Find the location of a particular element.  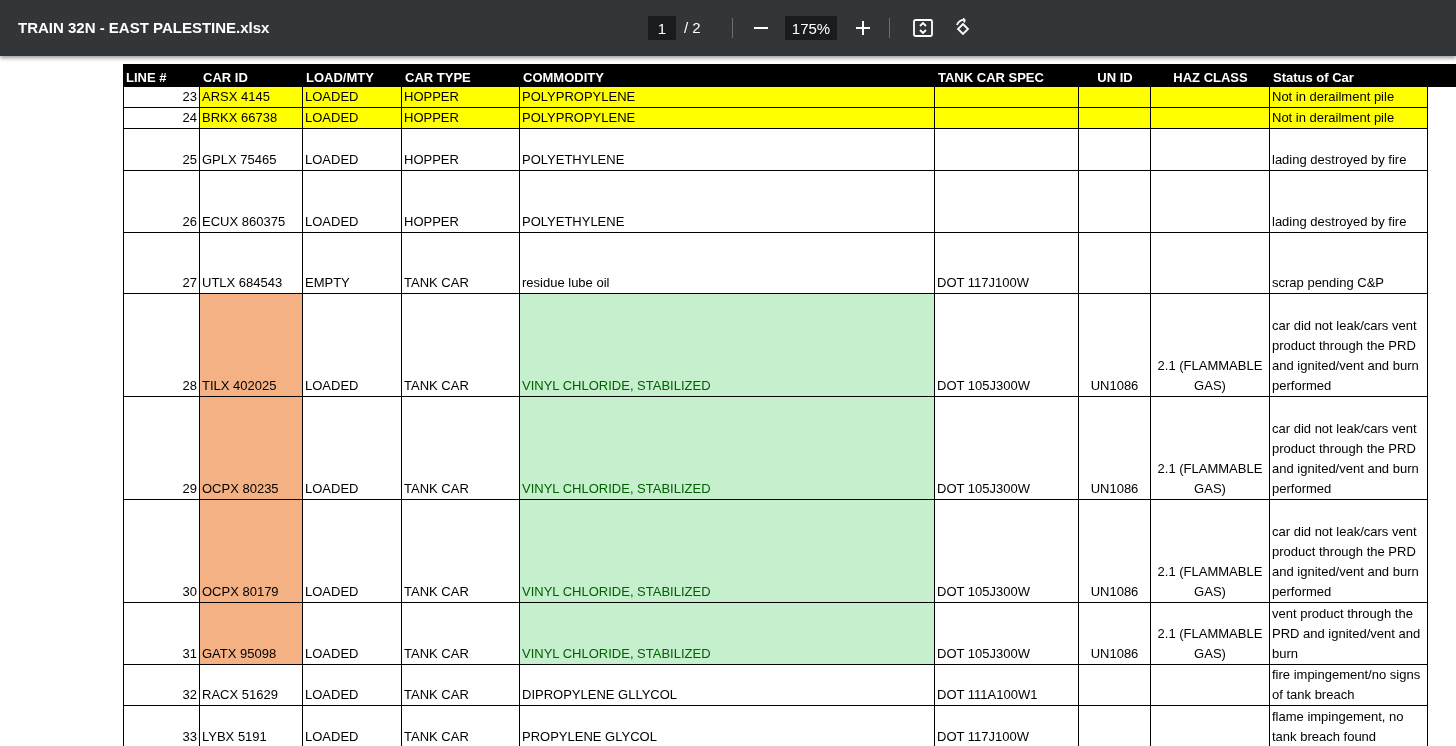

table-cell: scrap pending C&P is located at coordinates (1349, 263).